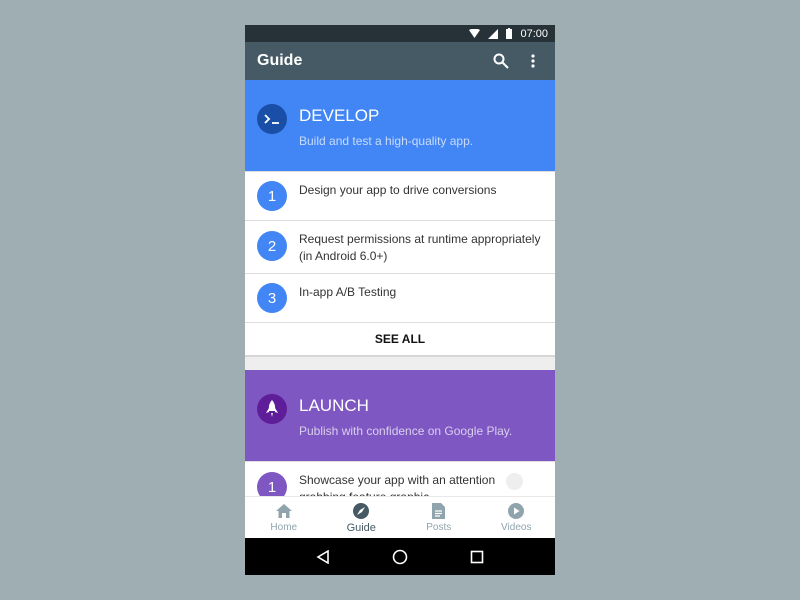 This screenshot has height=600, width=800. What do you see at coordinates (272, 409) in the screenshot?
I see `rocket-icon` at bounding box center [272, 409].